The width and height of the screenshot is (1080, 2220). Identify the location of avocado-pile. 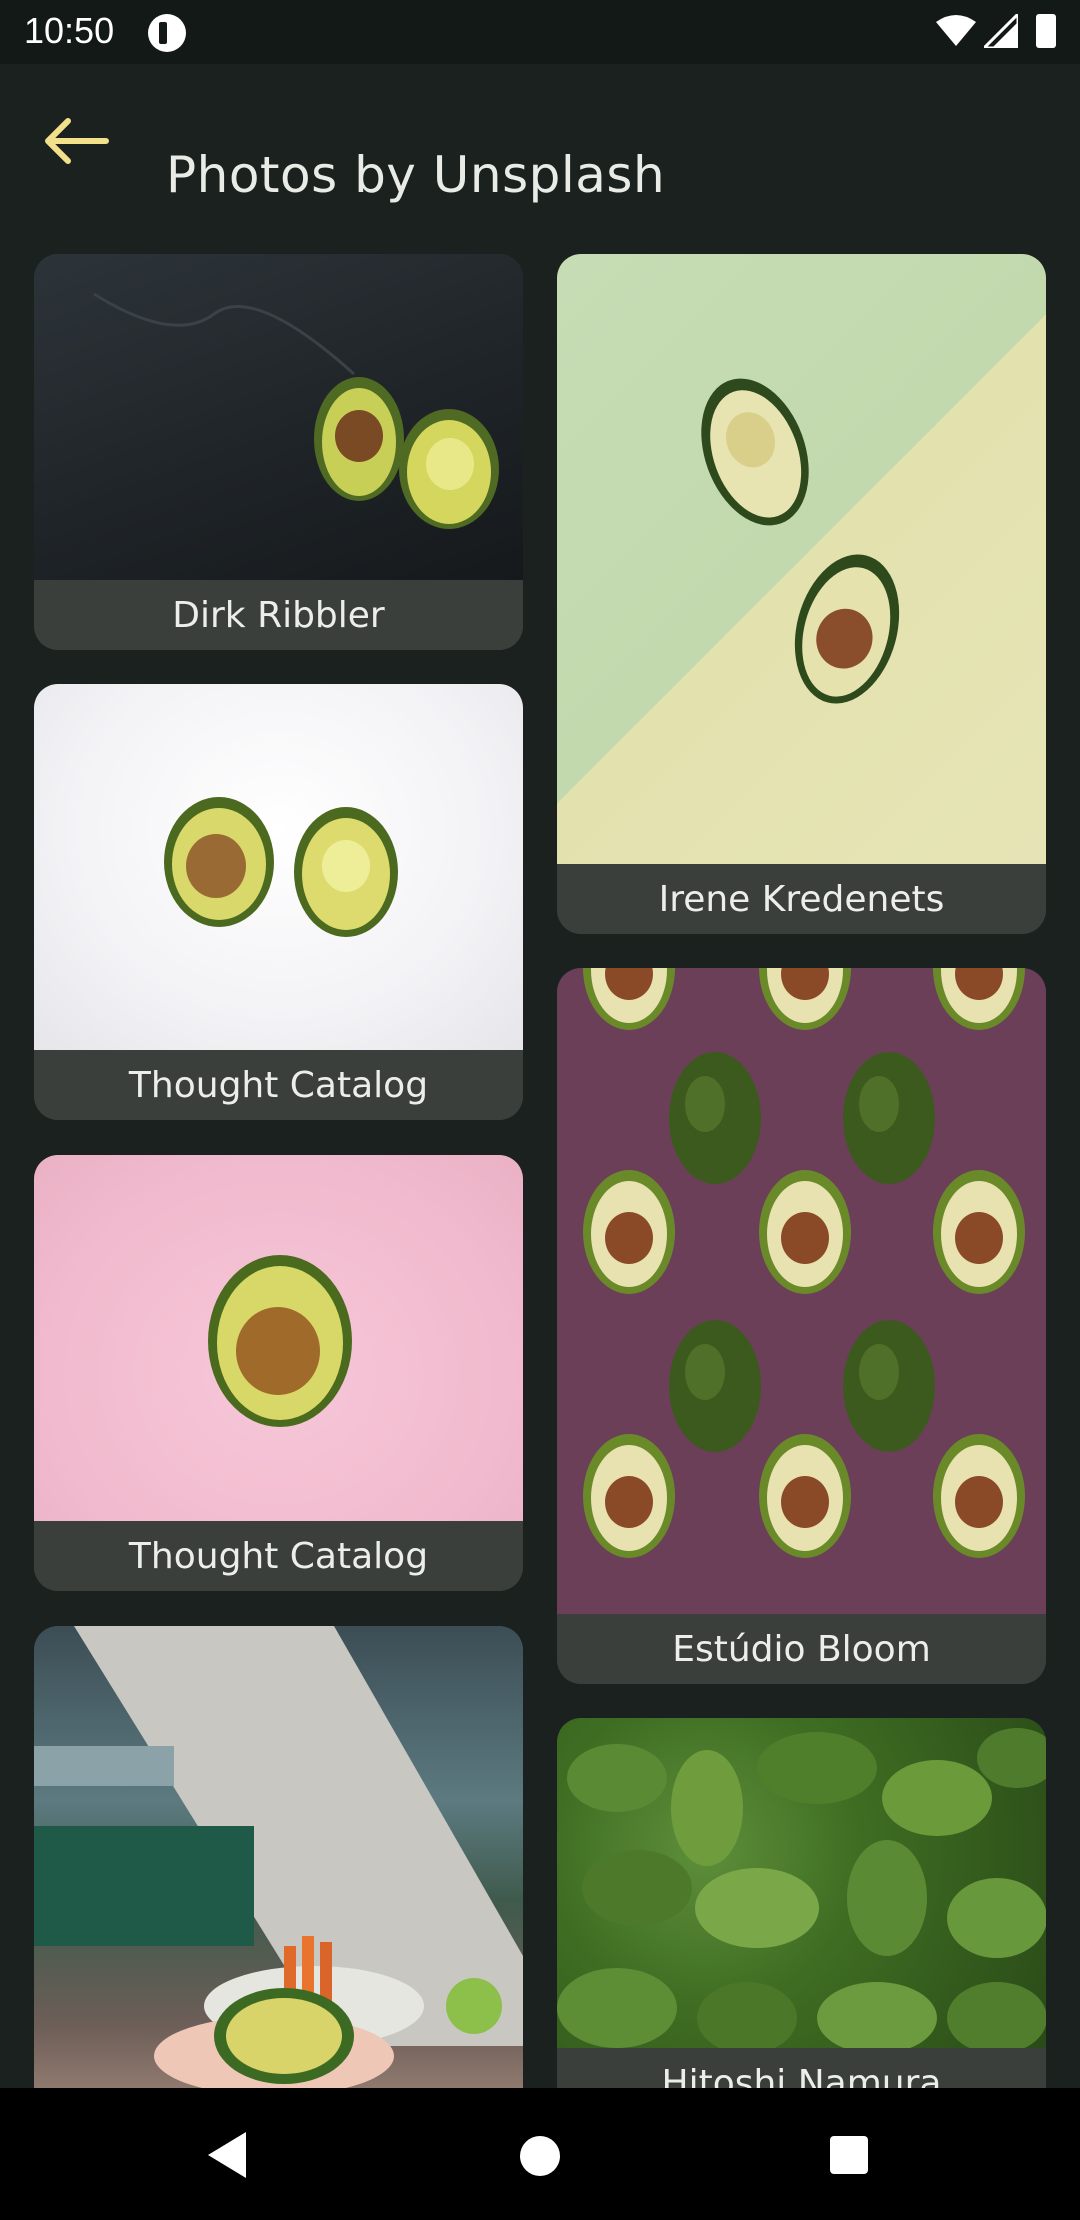
(801, 1891).